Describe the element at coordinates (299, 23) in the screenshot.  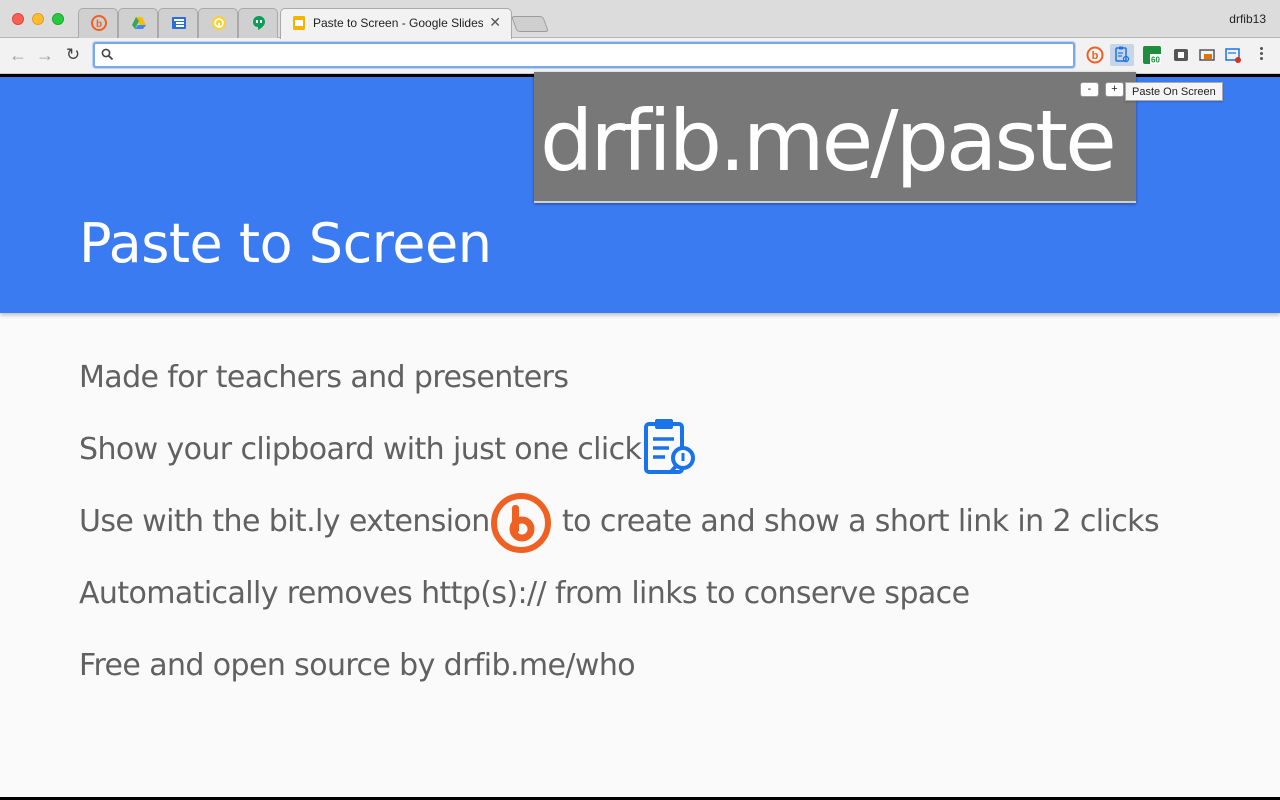
I see `google-slides-icon` at that location.